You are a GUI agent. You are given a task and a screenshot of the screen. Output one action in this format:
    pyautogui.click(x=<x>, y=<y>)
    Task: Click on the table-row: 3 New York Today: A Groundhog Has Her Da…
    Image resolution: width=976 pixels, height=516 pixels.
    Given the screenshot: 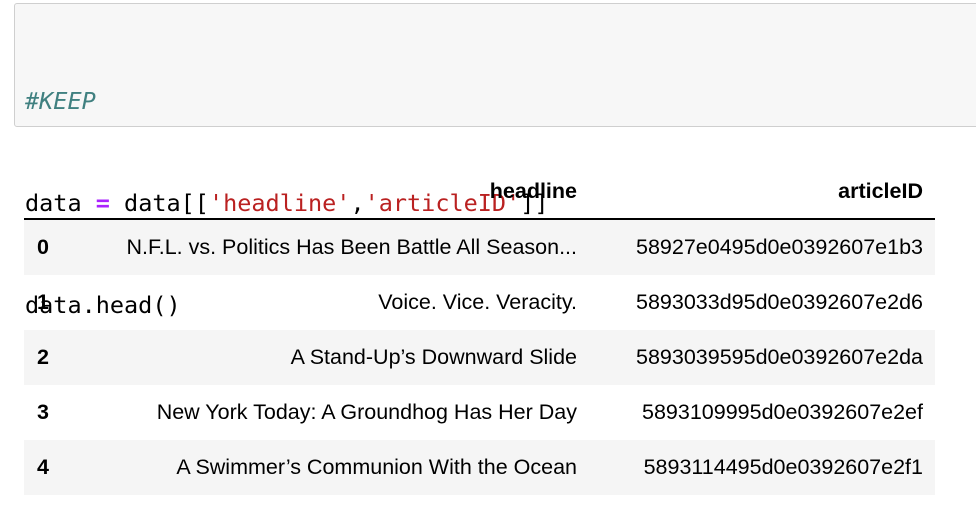 What is the action you would take?
    pyautogui.click(x=479, y=412)
    